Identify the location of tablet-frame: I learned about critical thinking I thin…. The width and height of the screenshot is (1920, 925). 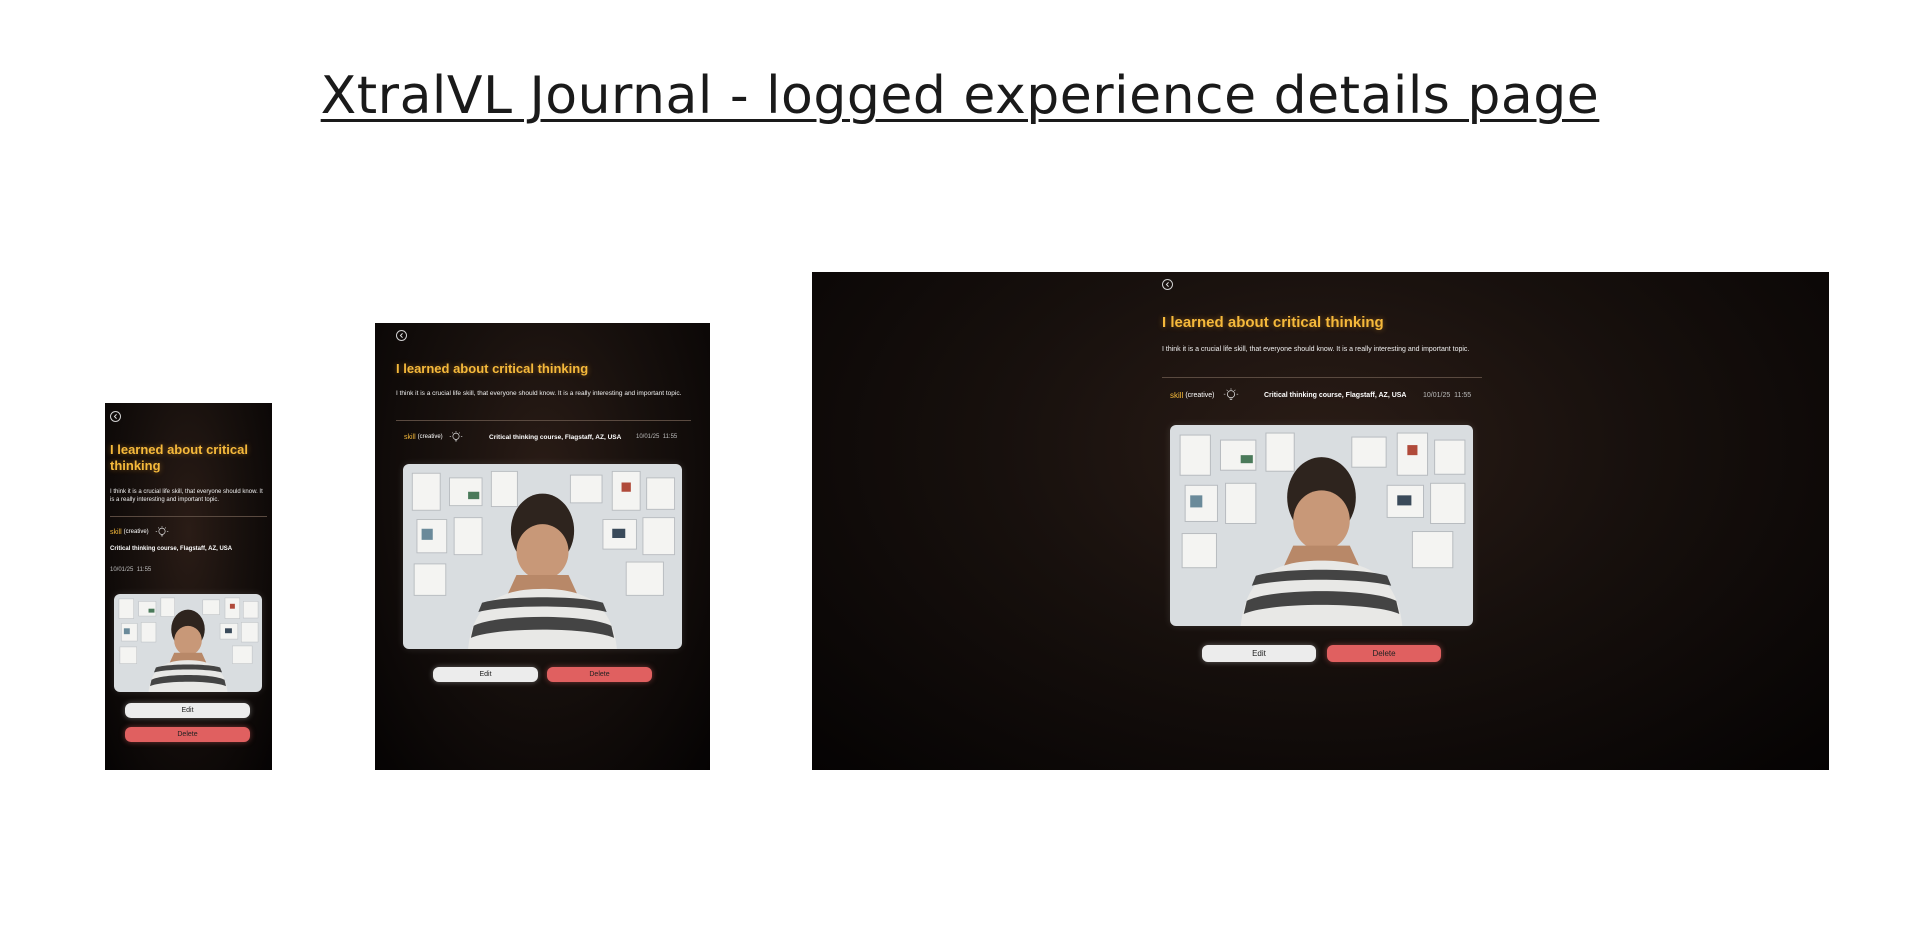
(542, 546).